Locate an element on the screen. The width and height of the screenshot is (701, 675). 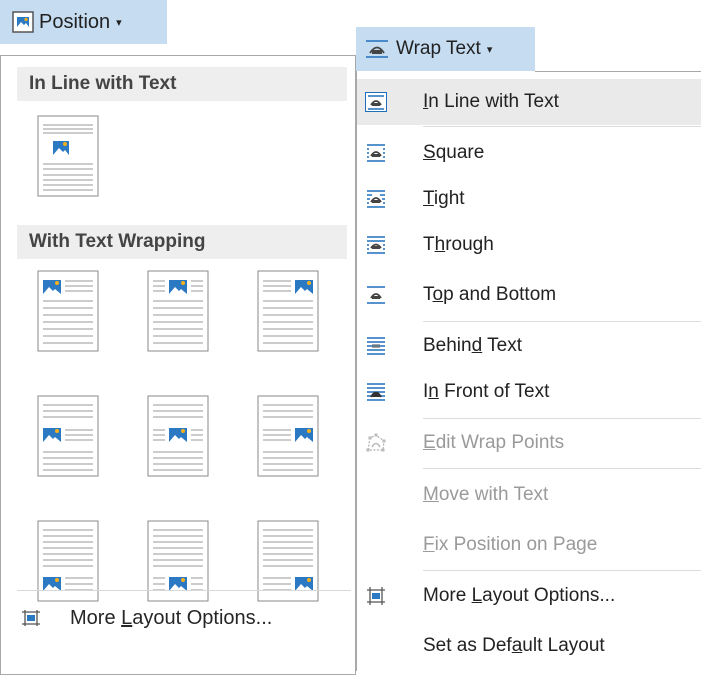
menu-item-label: Behind Text is located at coordinates (472, 345).